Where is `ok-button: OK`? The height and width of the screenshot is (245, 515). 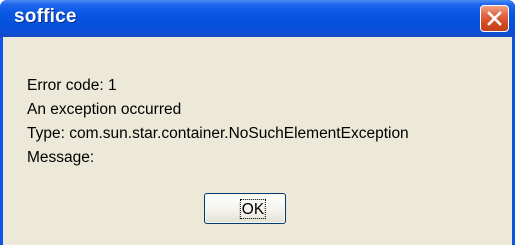 ok-button: OK is located at coordinates (245, 208).